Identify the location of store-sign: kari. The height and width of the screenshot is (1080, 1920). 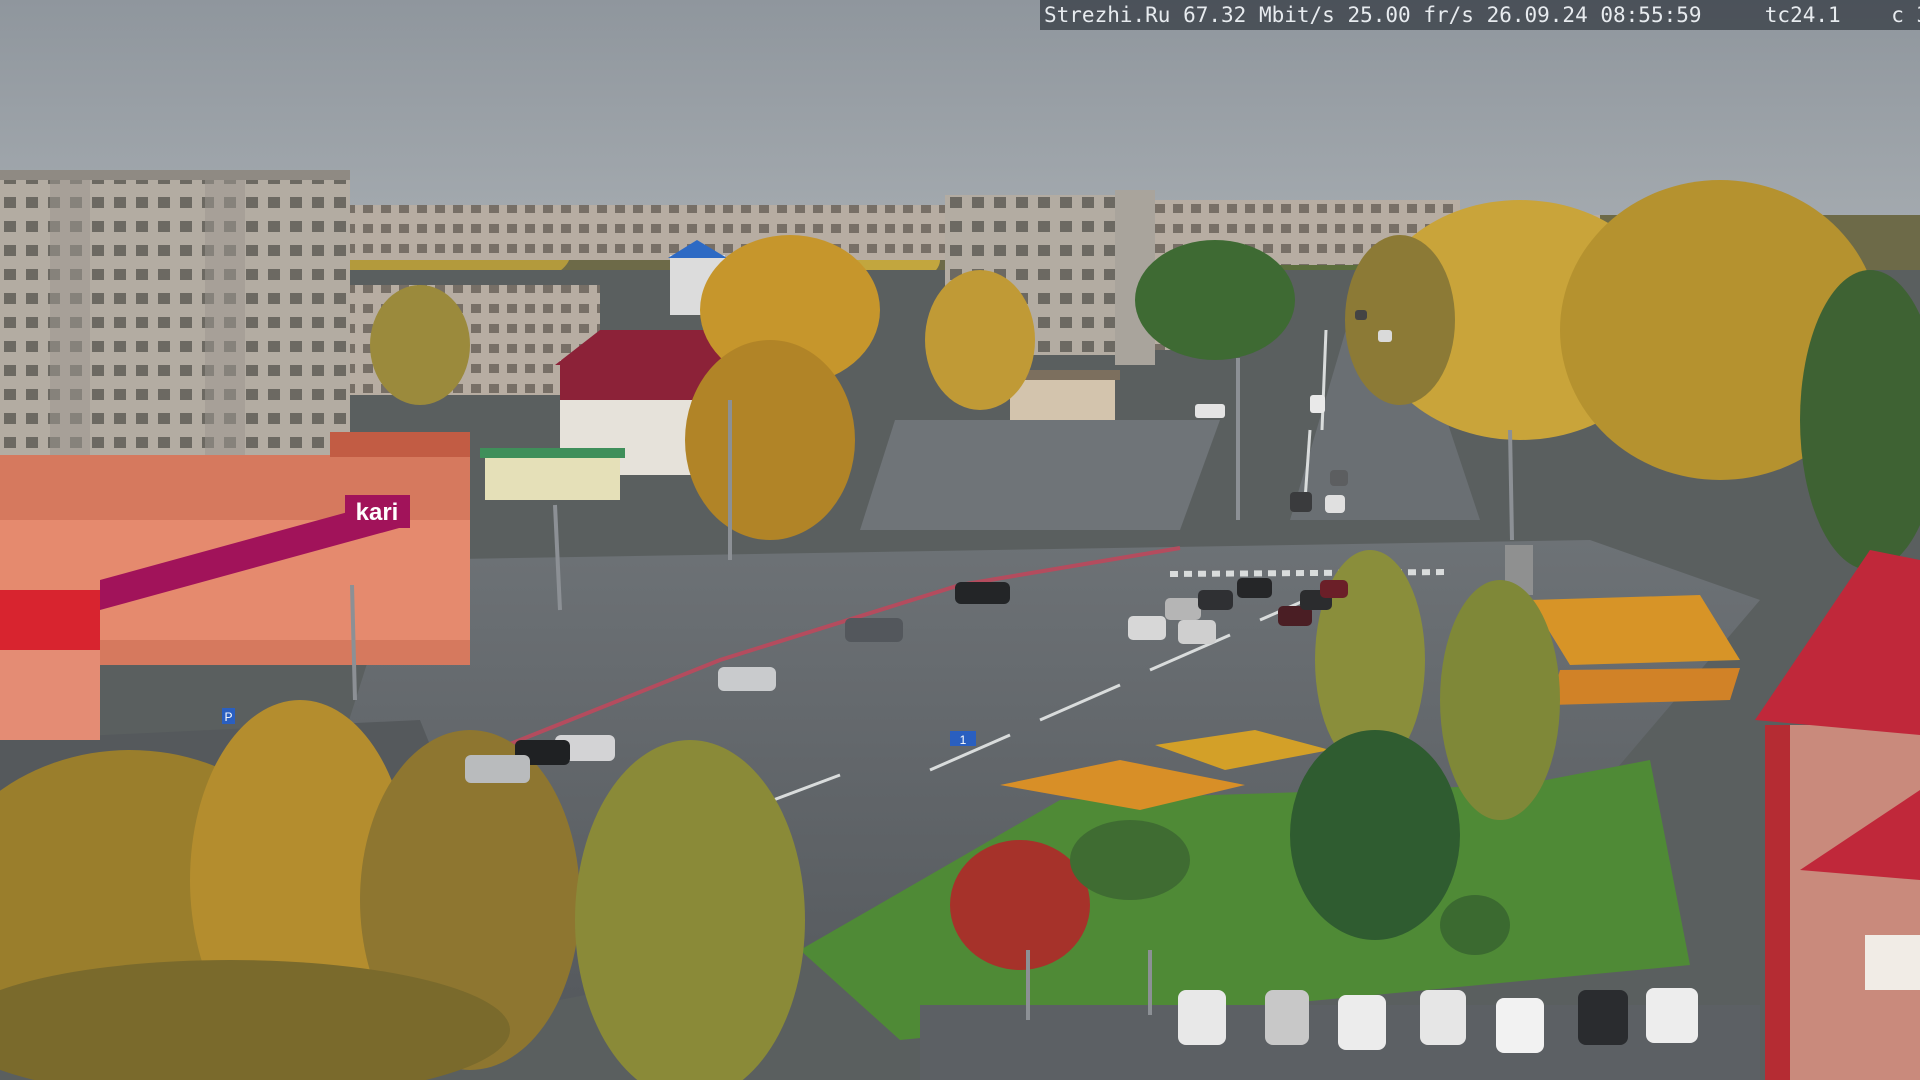
(377, 511).